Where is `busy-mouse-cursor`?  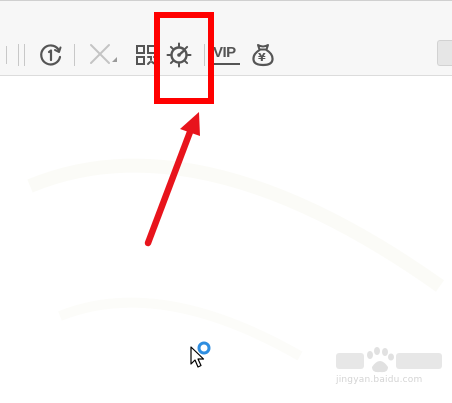 busy-mouse-cursor is located at coordinates (203, 357).